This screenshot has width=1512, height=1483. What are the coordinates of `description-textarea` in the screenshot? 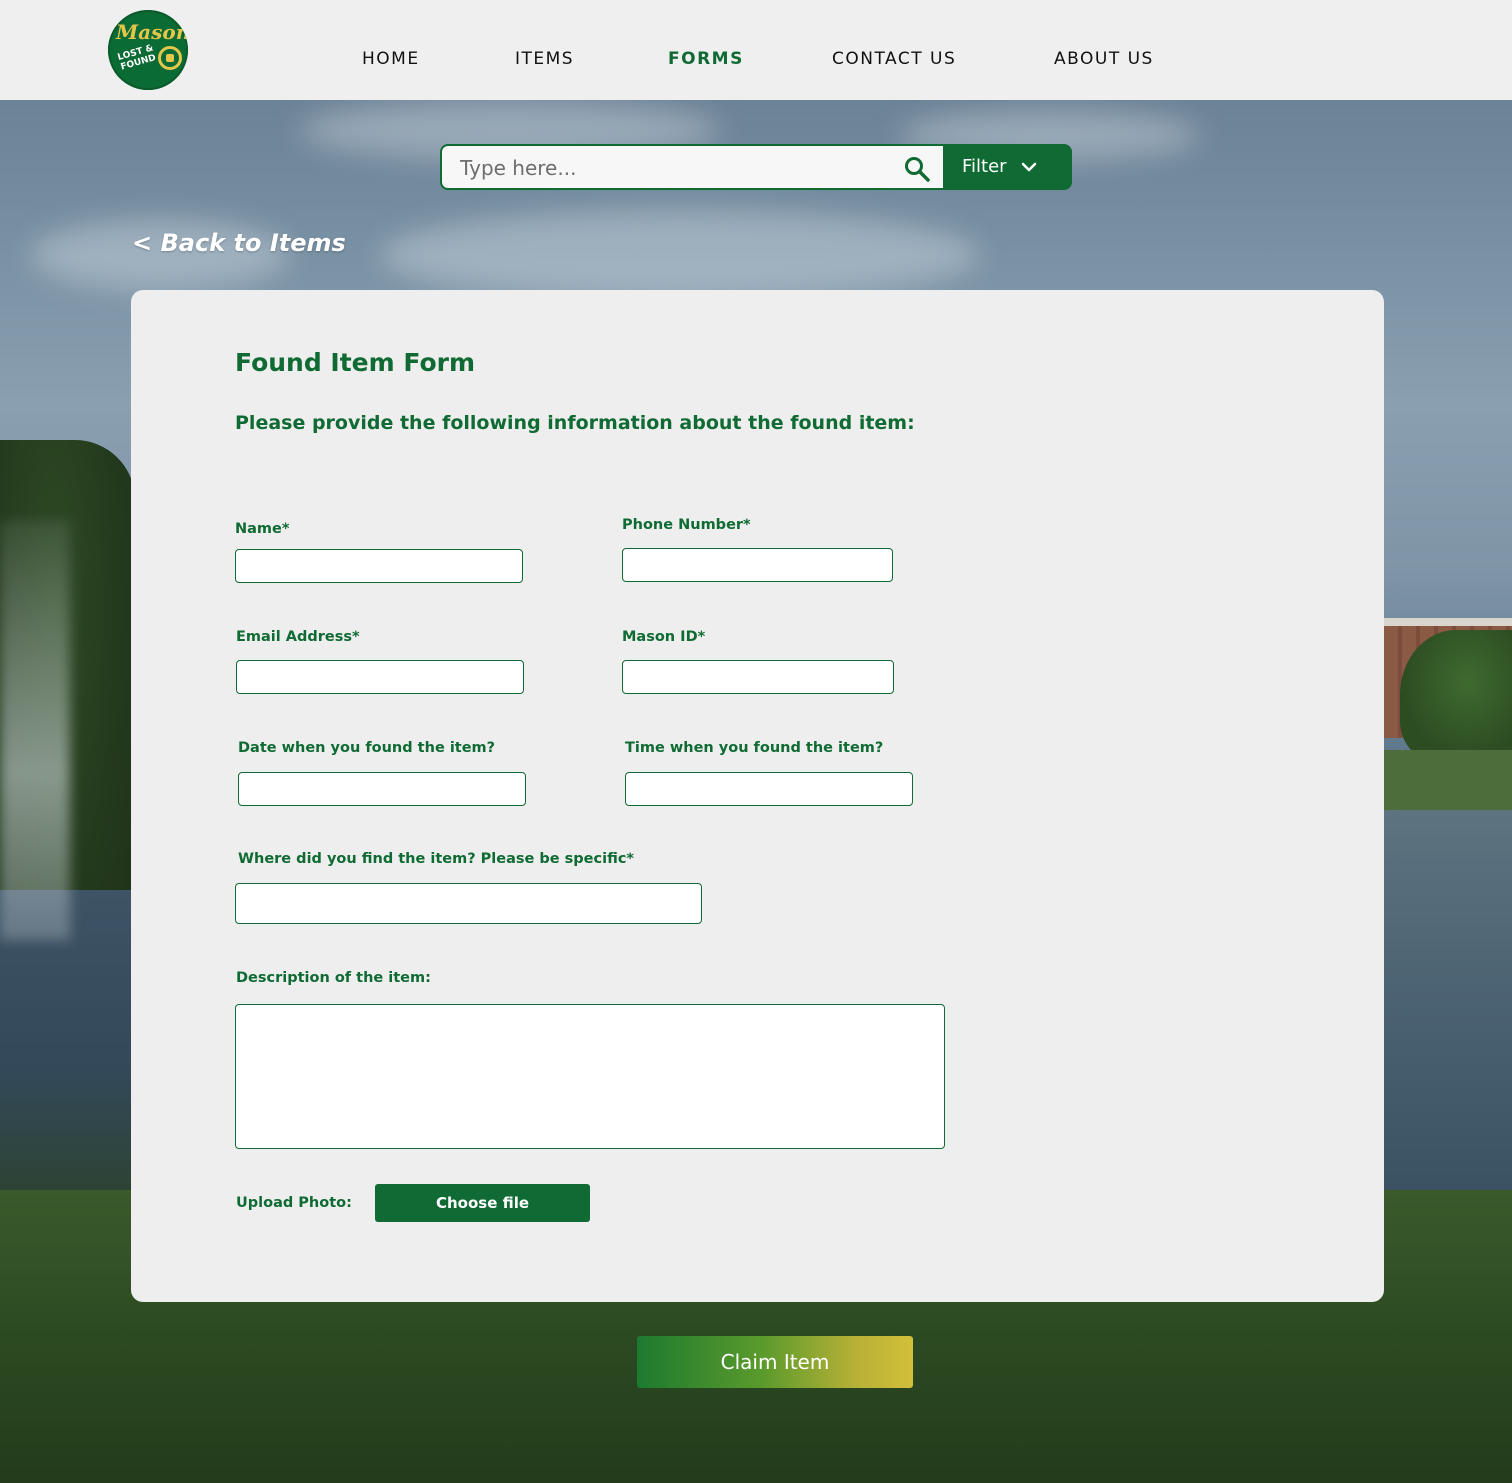 It's located at (590, 1076).